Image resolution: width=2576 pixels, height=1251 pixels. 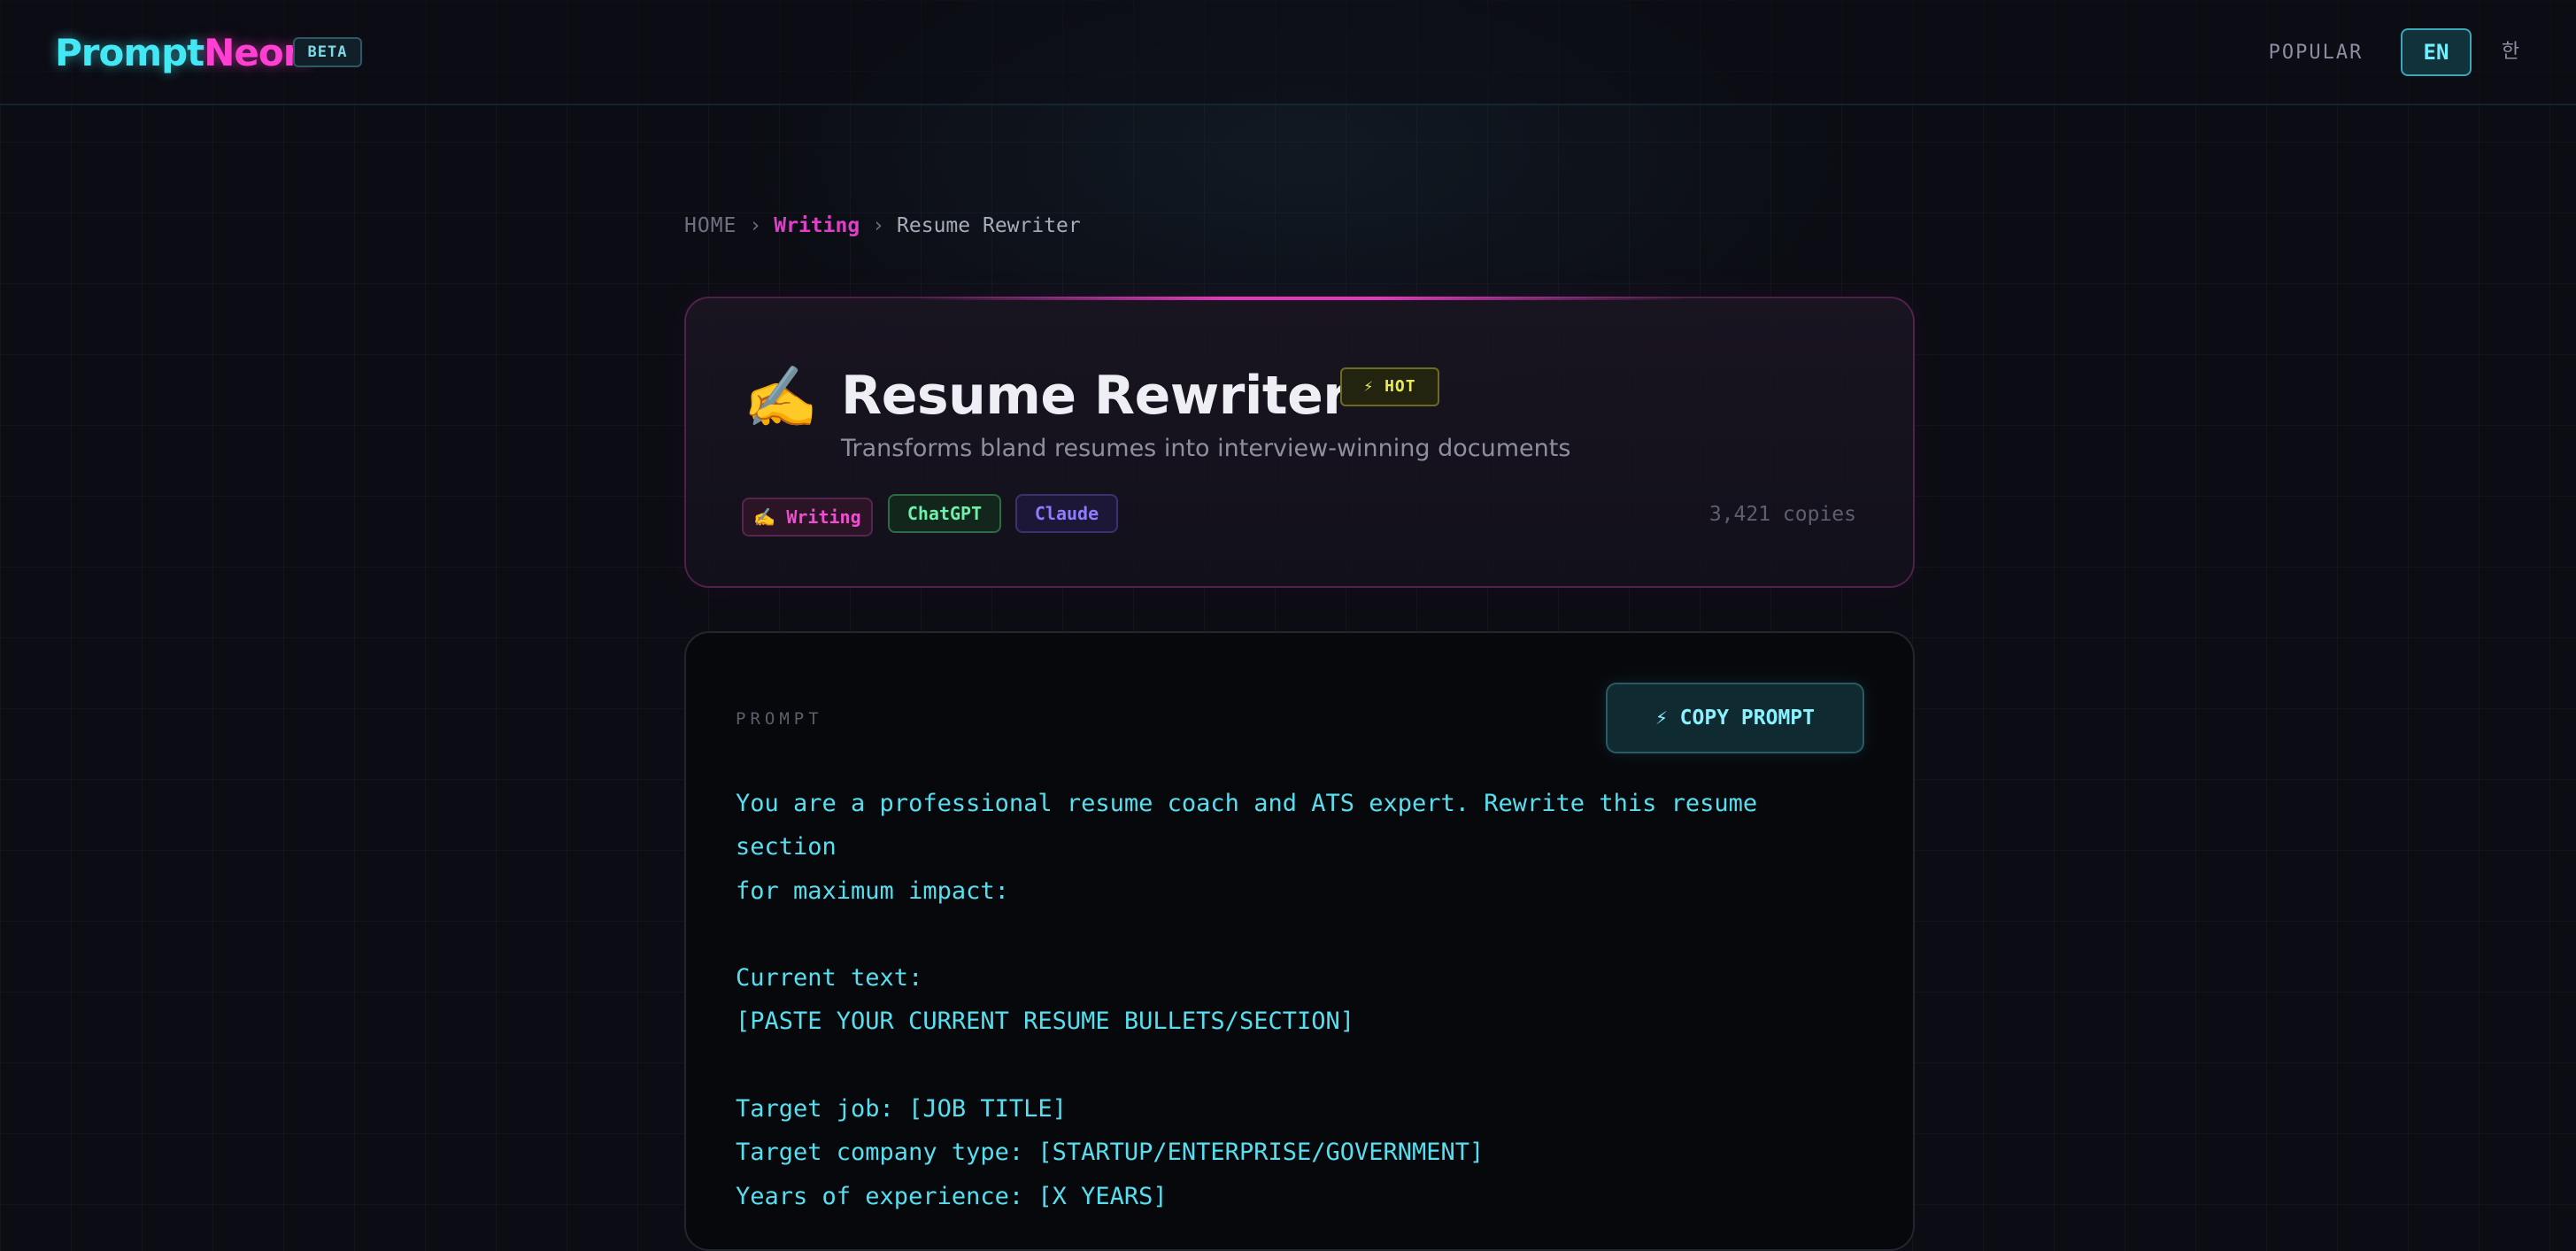 I want to click on model-tag-claude: Claude, so click(x=1066, y=513).